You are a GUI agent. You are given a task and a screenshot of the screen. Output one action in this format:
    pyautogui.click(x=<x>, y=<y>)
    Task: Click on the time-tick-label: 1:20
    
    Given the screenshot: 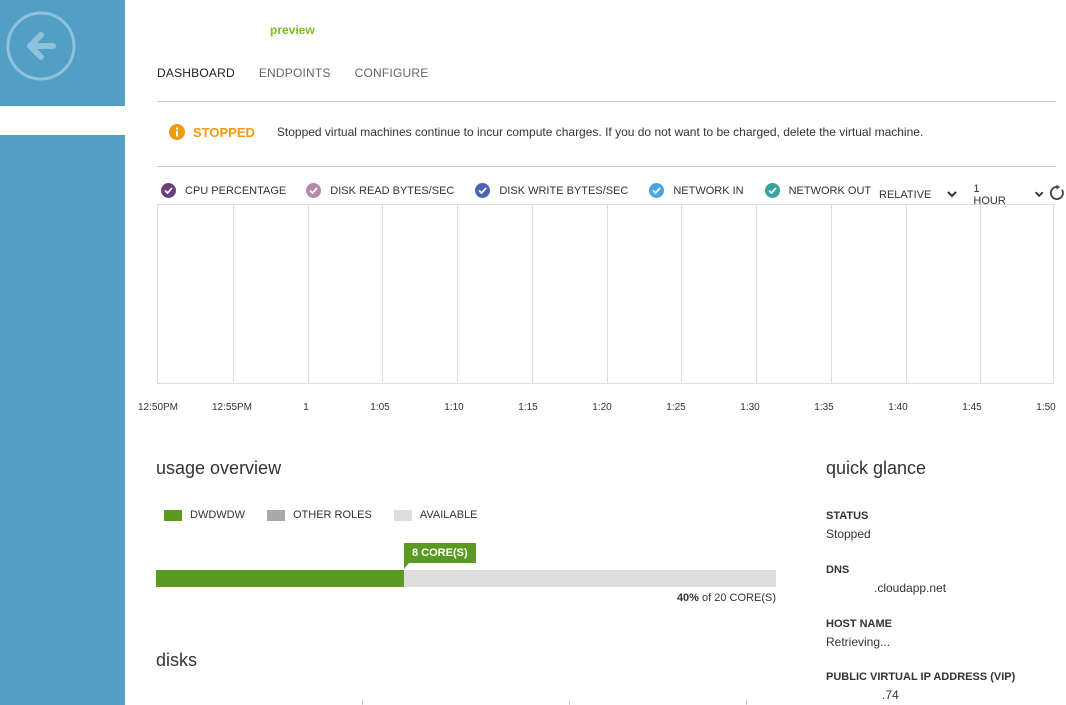 What is the action you would take?
    pyautogui.click(x=602, y=407)
    